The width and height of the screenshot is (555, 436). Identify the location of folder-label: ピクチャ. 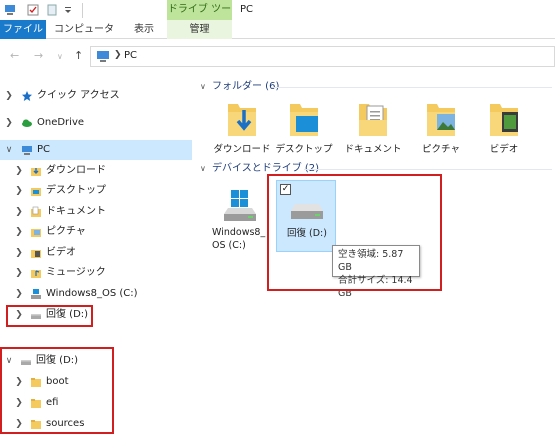
(441, 149).